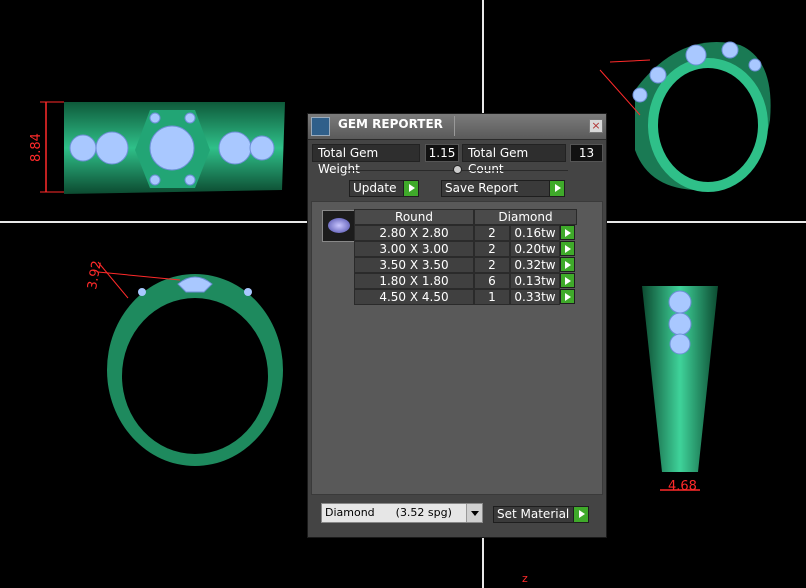 This screenshot has height=588, width=806. What do you see at coordinates (388, 512) in the screenshot?
I see `material-select-value: Diamond (3.52 spg)` at bounding box center [388, 512].